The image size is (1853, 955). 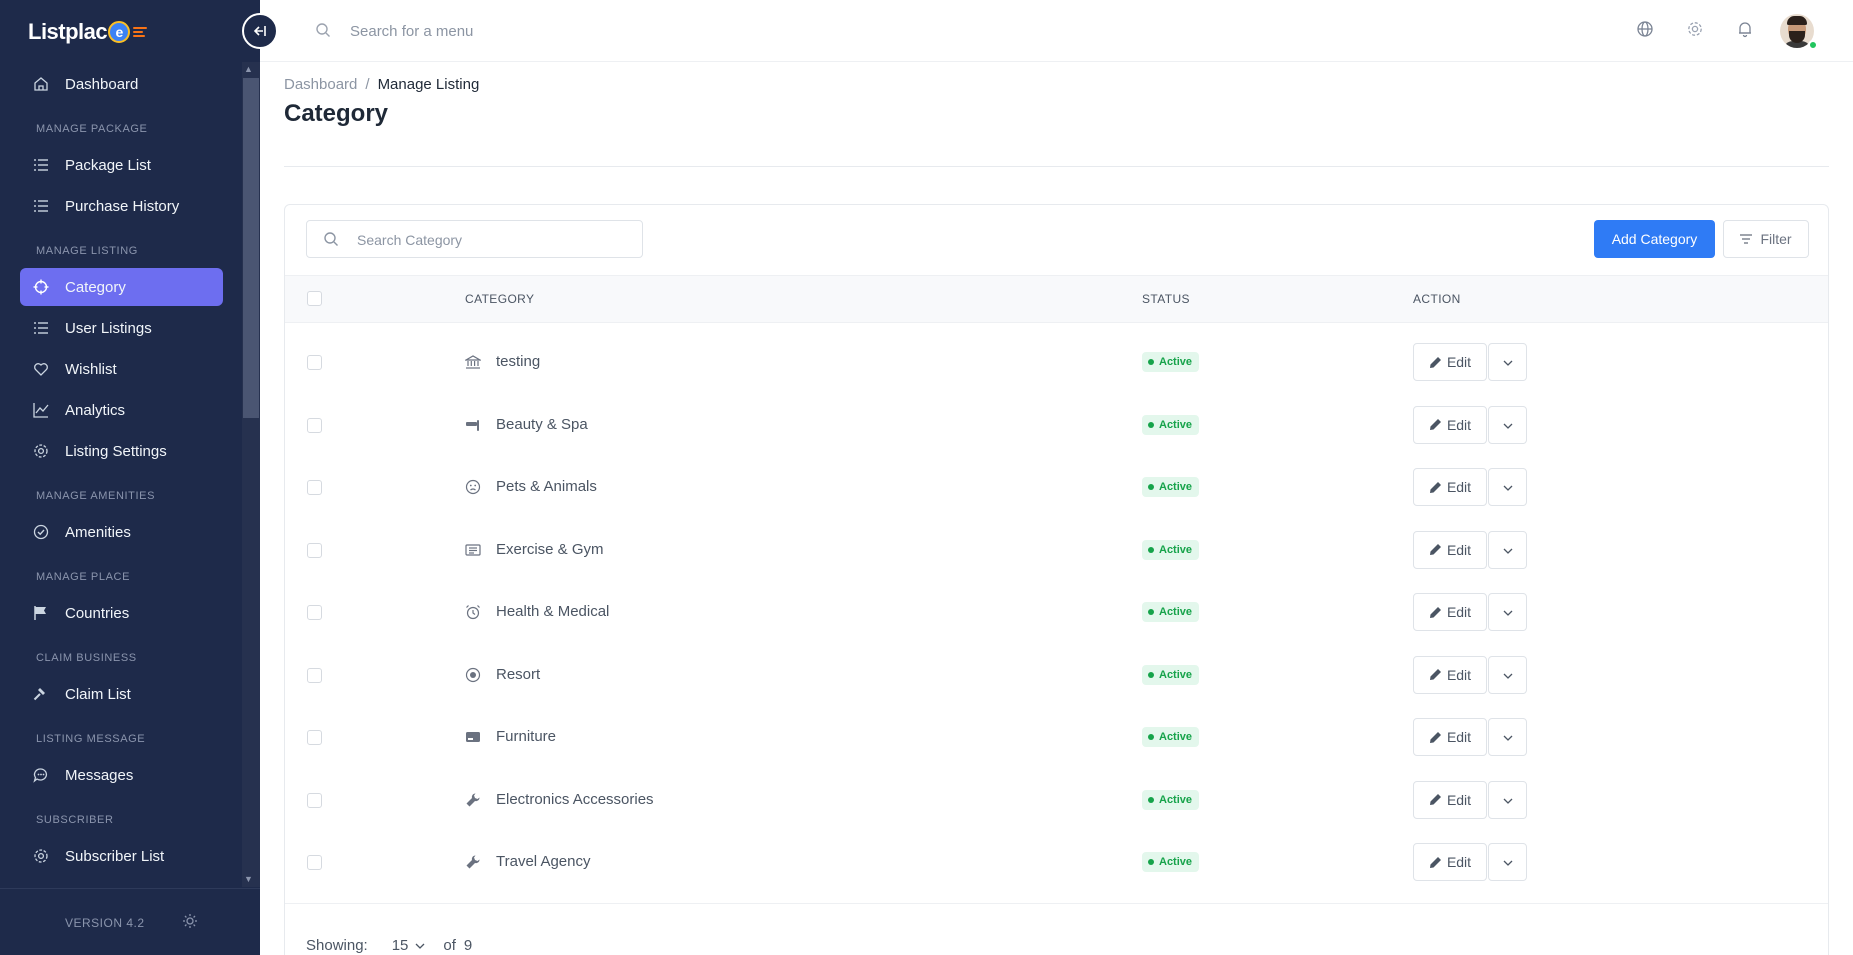 I want to click on sidebar-section-label: MANAGE PACKAGE, so click(x=92, y=129).